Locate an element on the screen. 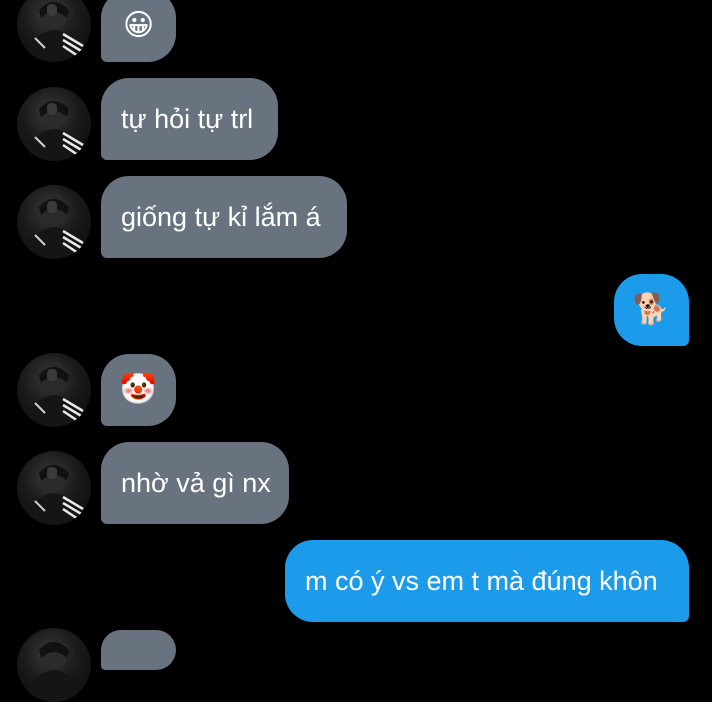 This screenshot has width=712, height=702. message-bubble: 🐕 is located at coordinates (651, 310).